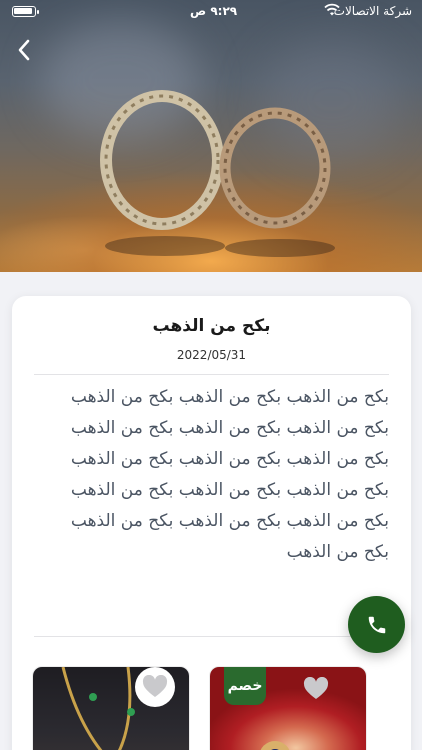  What do you see at coordinates (211, 355) in the screenshot?
I see `article-date: 2022/05/31` at bounding box center [211, 355].